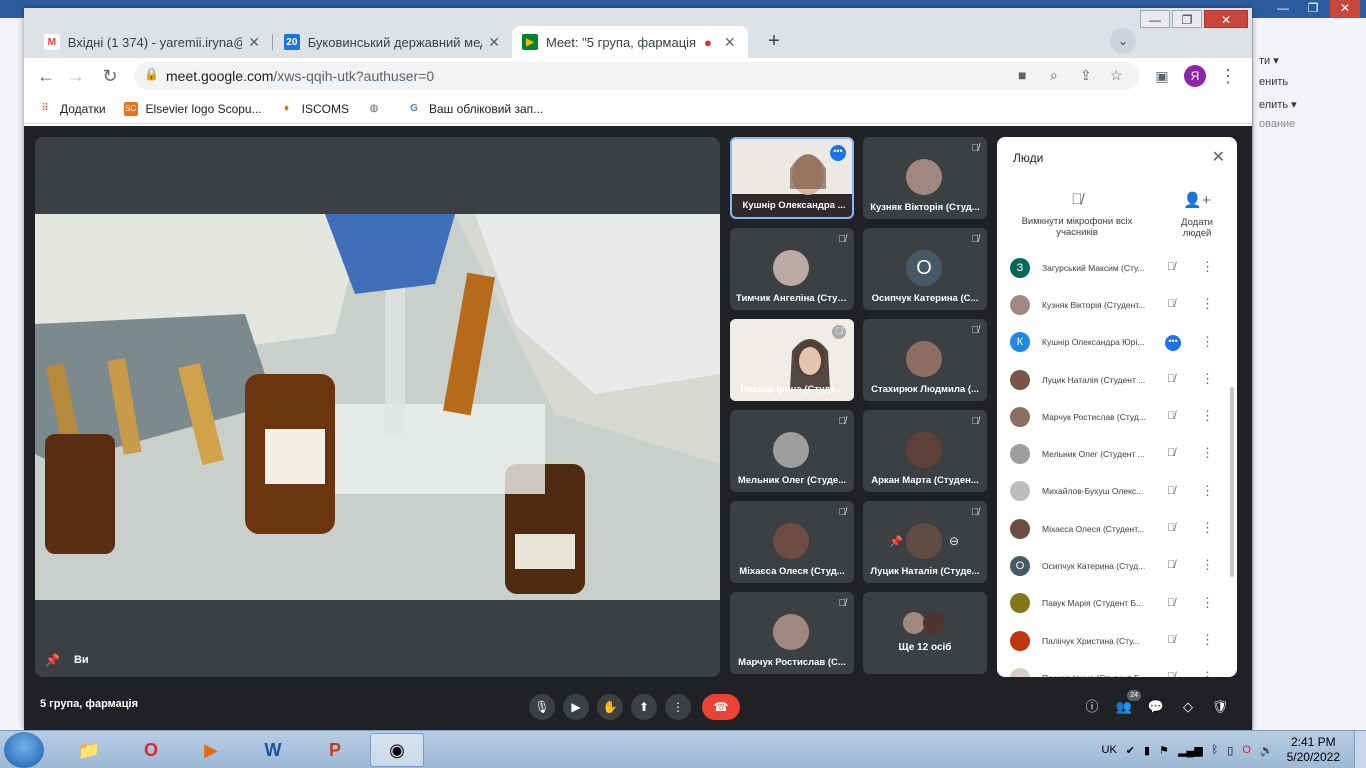  Describe the element at coordinates (1117, 342) in the screenshot. I see `participant-row: К Кушнір Олександра Юрі... ••• ⋮` at that location.